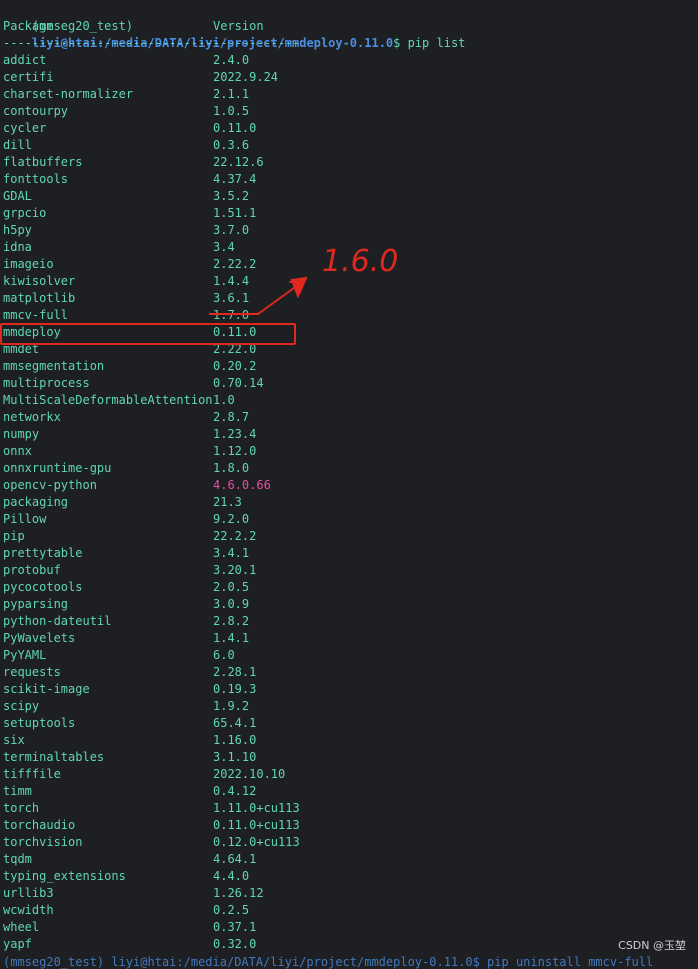 The height and width of the screenshot is (969, 698). I want to click on table-row: torch 1.11.0+cu113, so click(349, 808).